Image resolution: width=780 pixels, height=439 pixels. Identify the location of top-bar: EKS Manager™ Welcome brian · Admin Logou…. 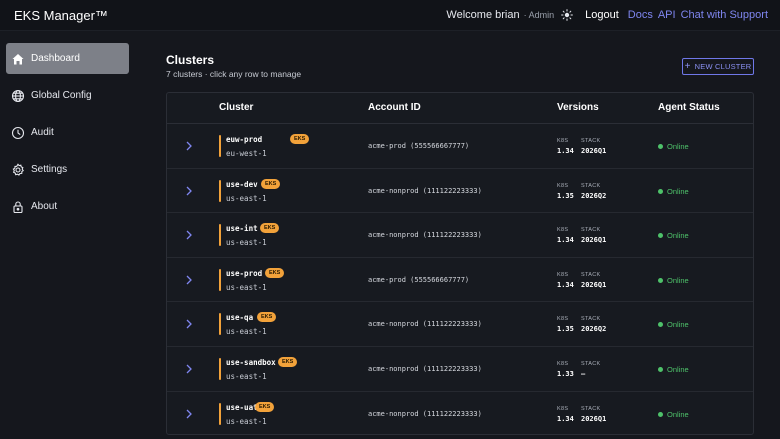
(390, 15).